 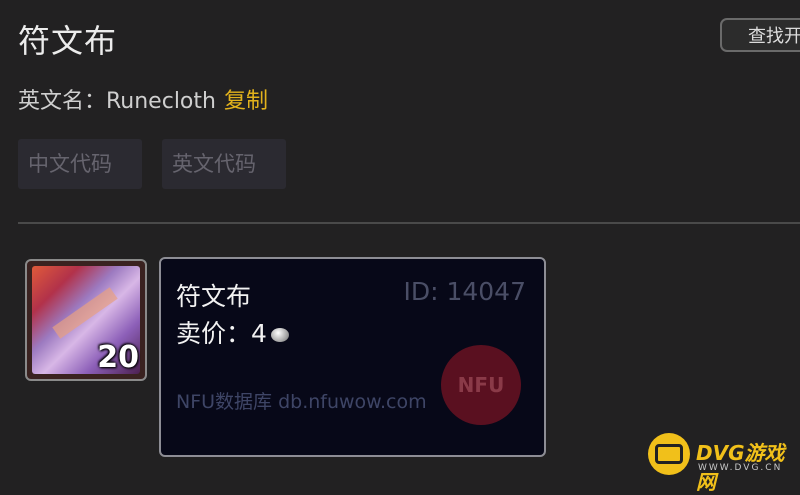 What do you see at coordinates (279, 335) in the screenshot?
I see `silver-coin-icon` at bounding box center [279, 335].